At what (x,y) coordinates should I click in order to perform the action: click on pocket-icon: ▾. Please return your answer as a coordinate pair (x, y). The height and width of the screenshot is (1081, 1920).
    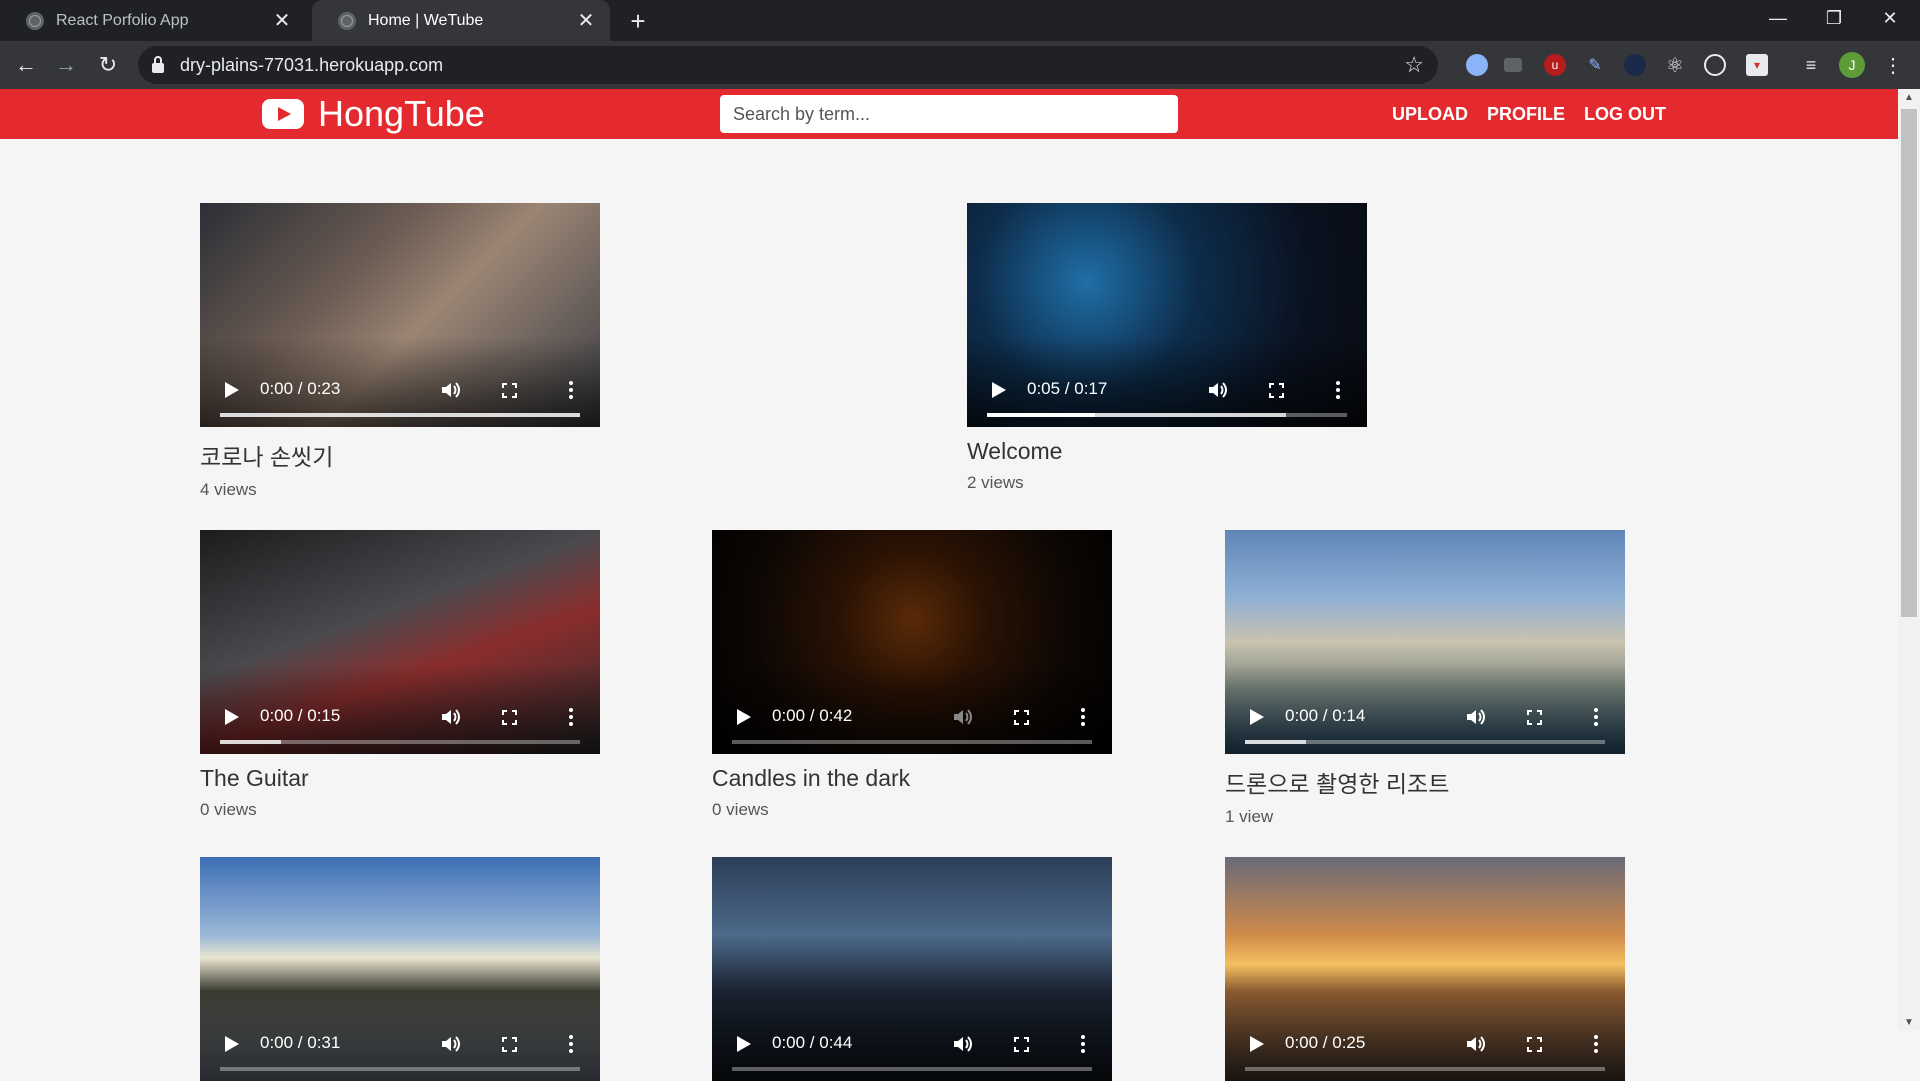
    Looking at the image, I should click on (1757, 65).